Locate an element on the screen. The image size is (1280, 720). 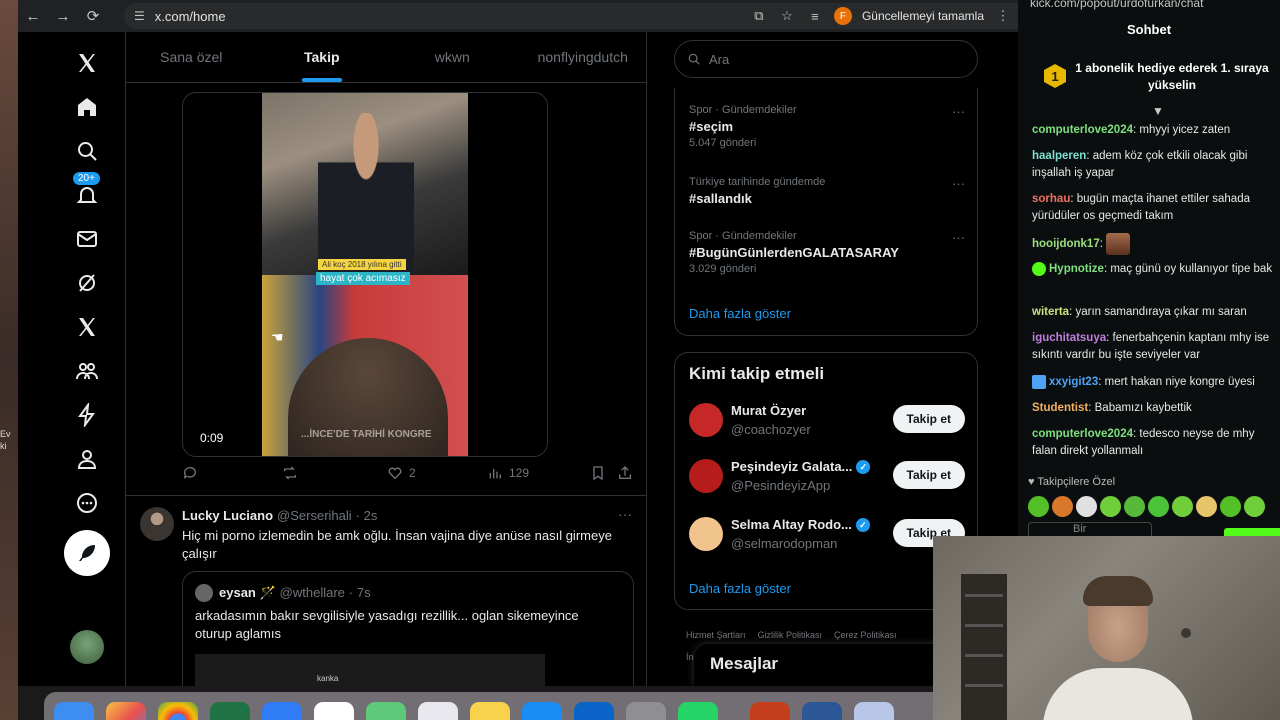
tab-list-wkwn: wkwn is located at coordinates (452, 57).